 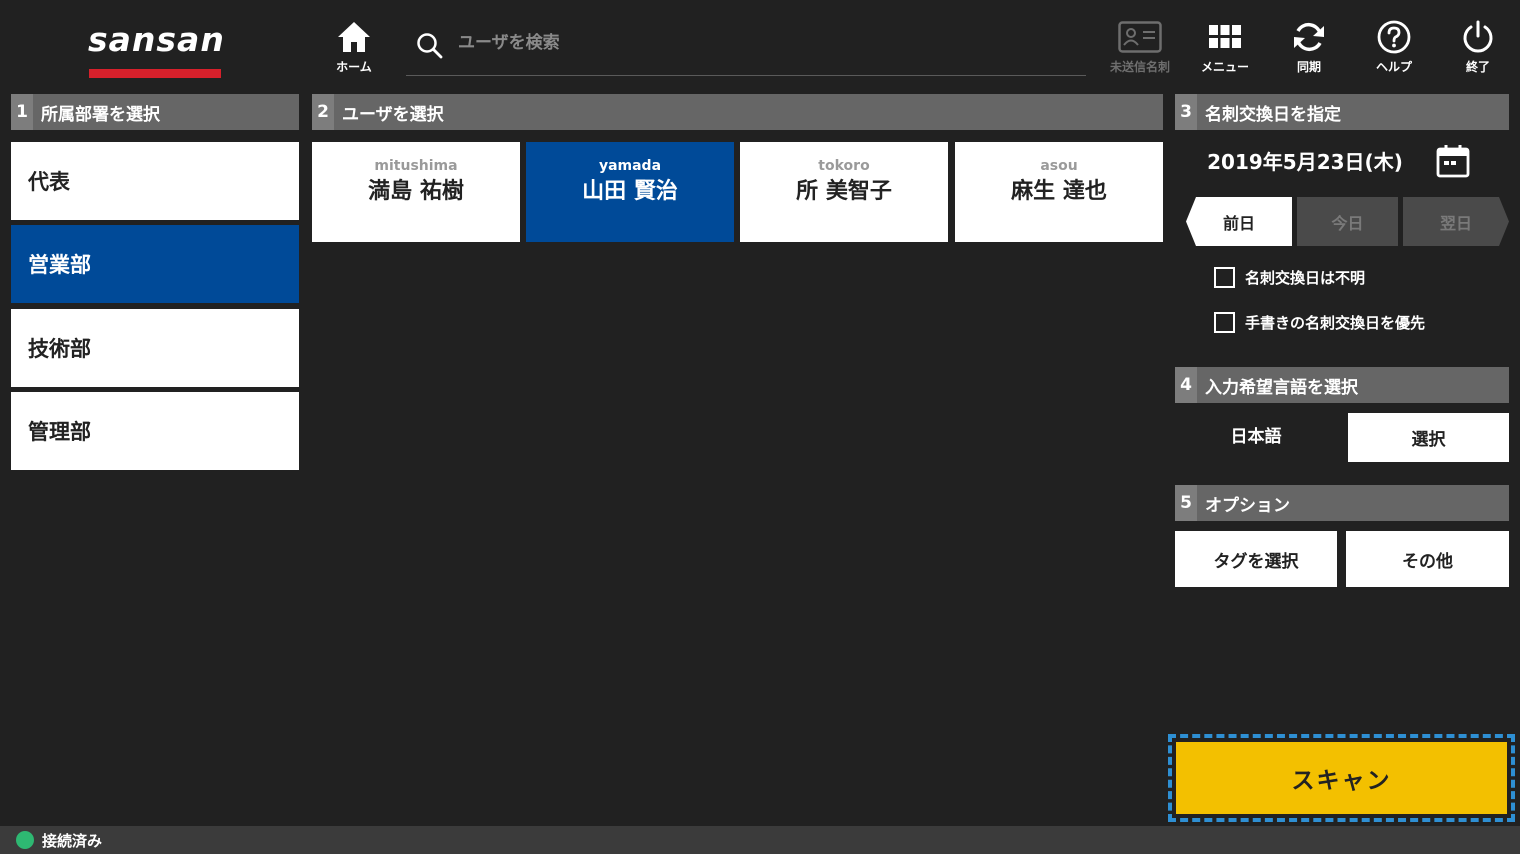 What do you see at coordinates (1428, 437) in the screenshot?
I see `language-select-button: 選択` at bounding box center [1428, 437].